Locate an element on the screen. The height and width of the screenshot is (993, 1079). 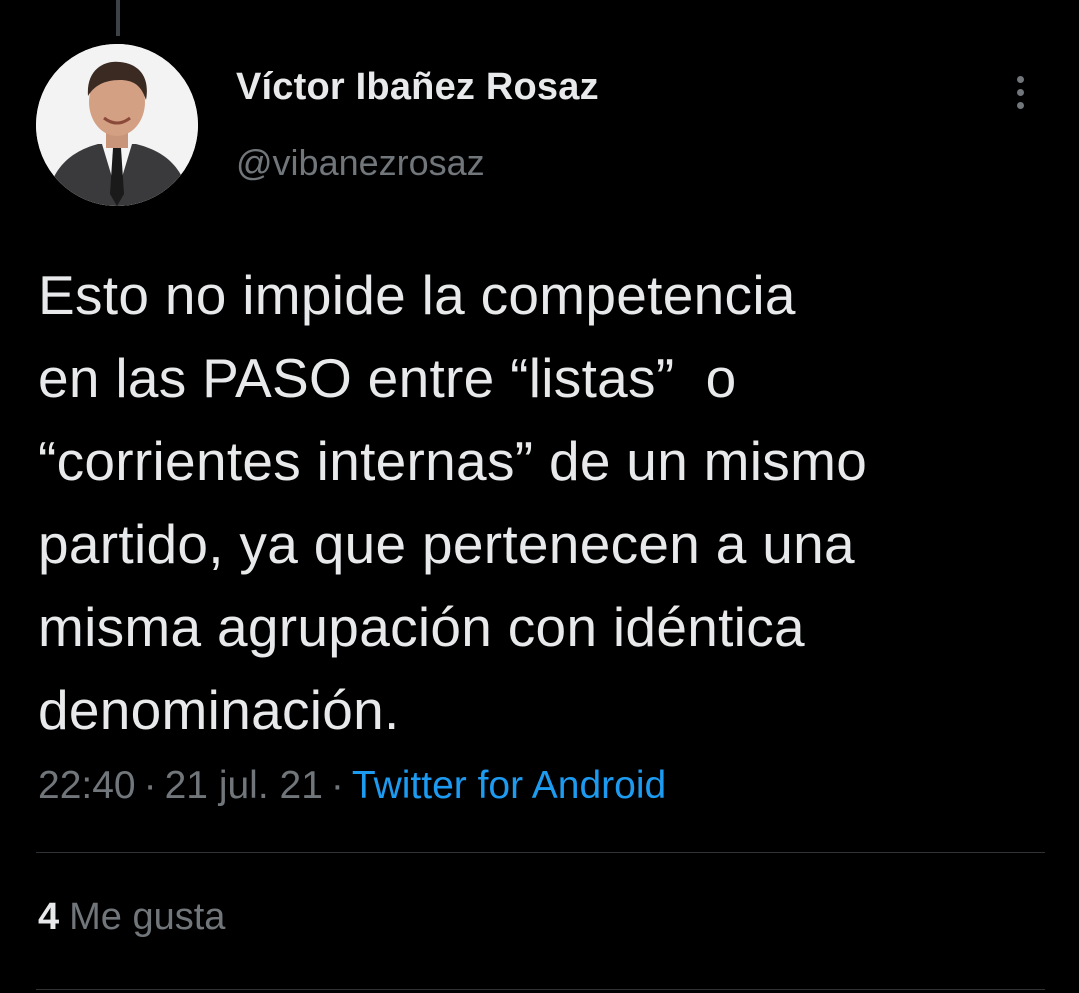
tweet-source-link: Twitter for Android is located at coordinates (509, 785).